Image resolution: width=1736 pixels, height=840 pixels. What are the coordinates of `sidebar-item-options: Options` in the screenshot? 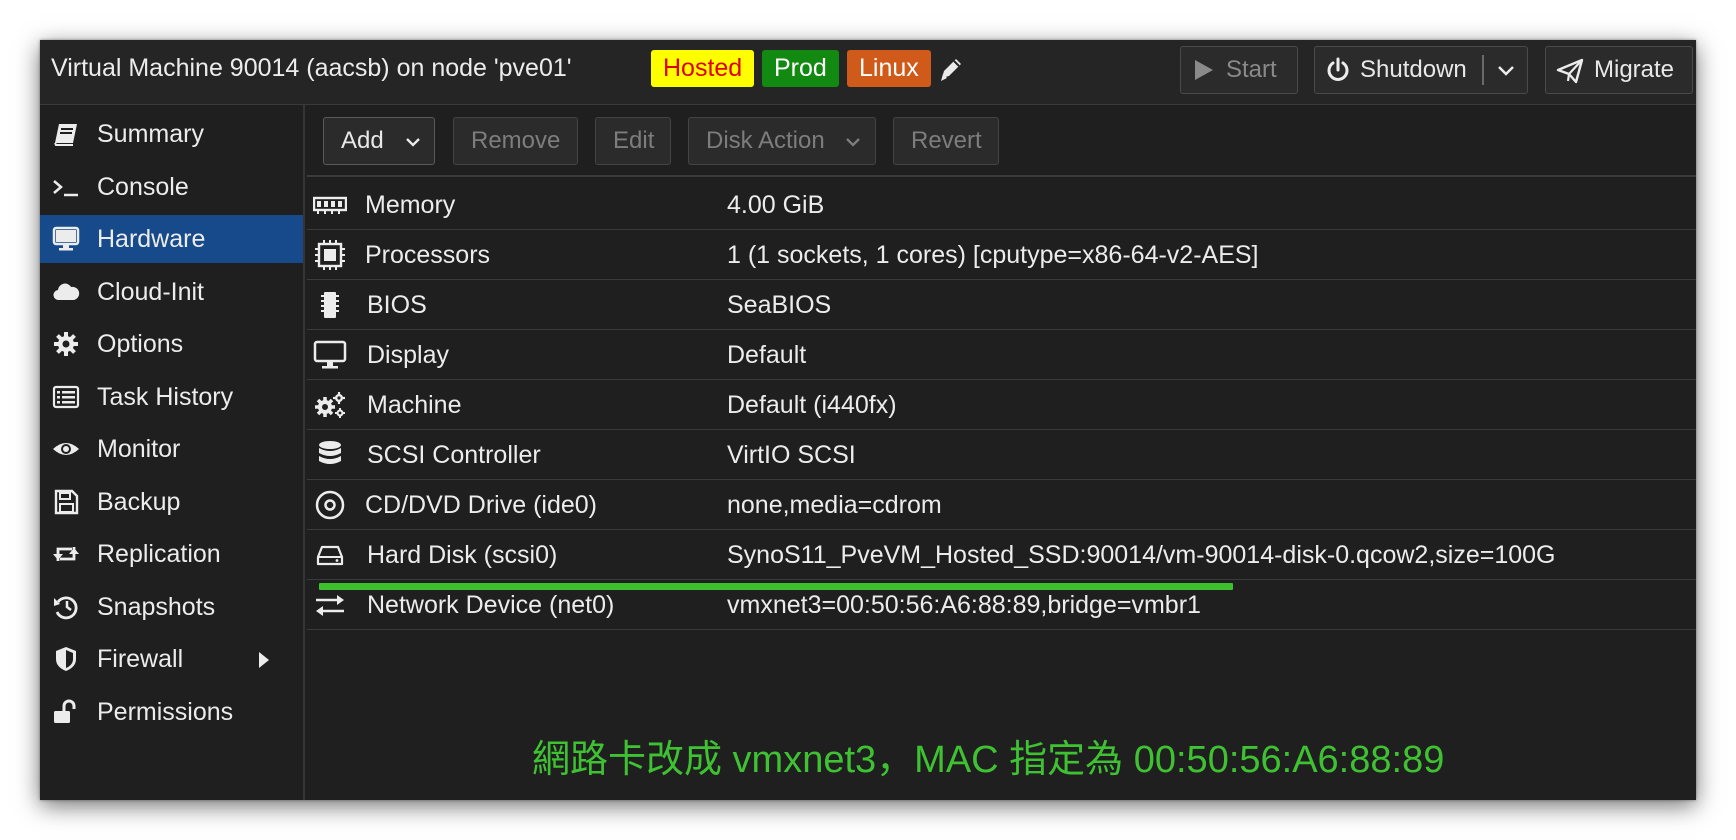 It's located at (171, 344).